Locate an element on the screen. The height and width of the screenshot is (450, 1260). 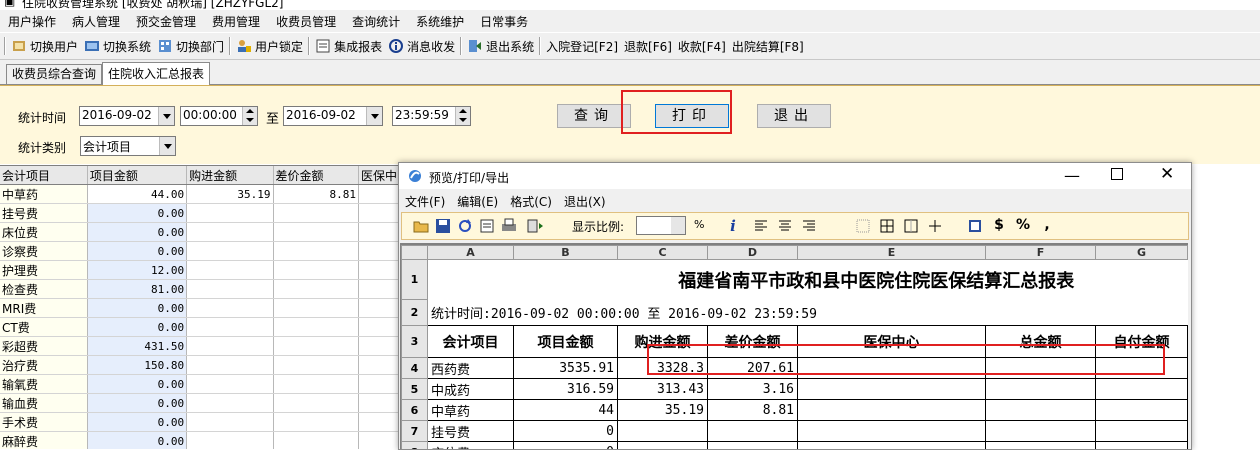
inner-border-icon is located at coordinates (935, 226).